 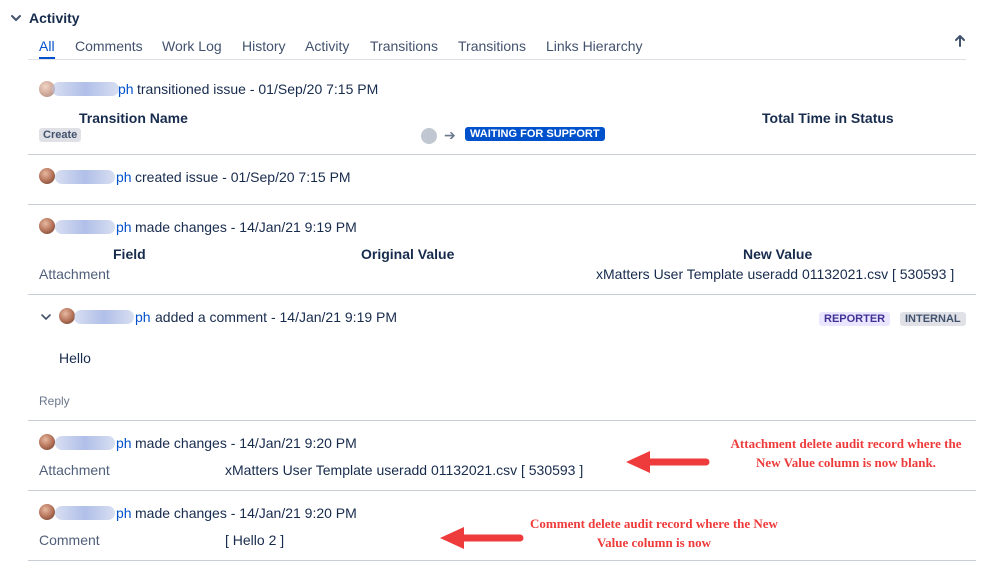 I want to click on tab-all: All, so click(x=47, y=46).